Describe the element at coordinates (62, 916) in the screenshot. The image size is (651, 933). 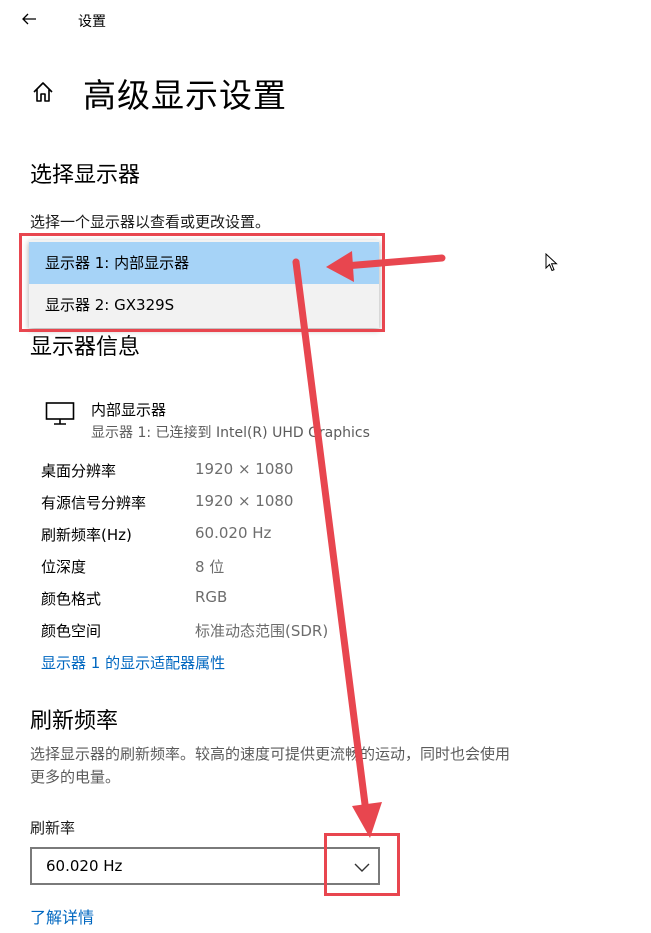
I see `learn-more-link: 了解详情` at that location.